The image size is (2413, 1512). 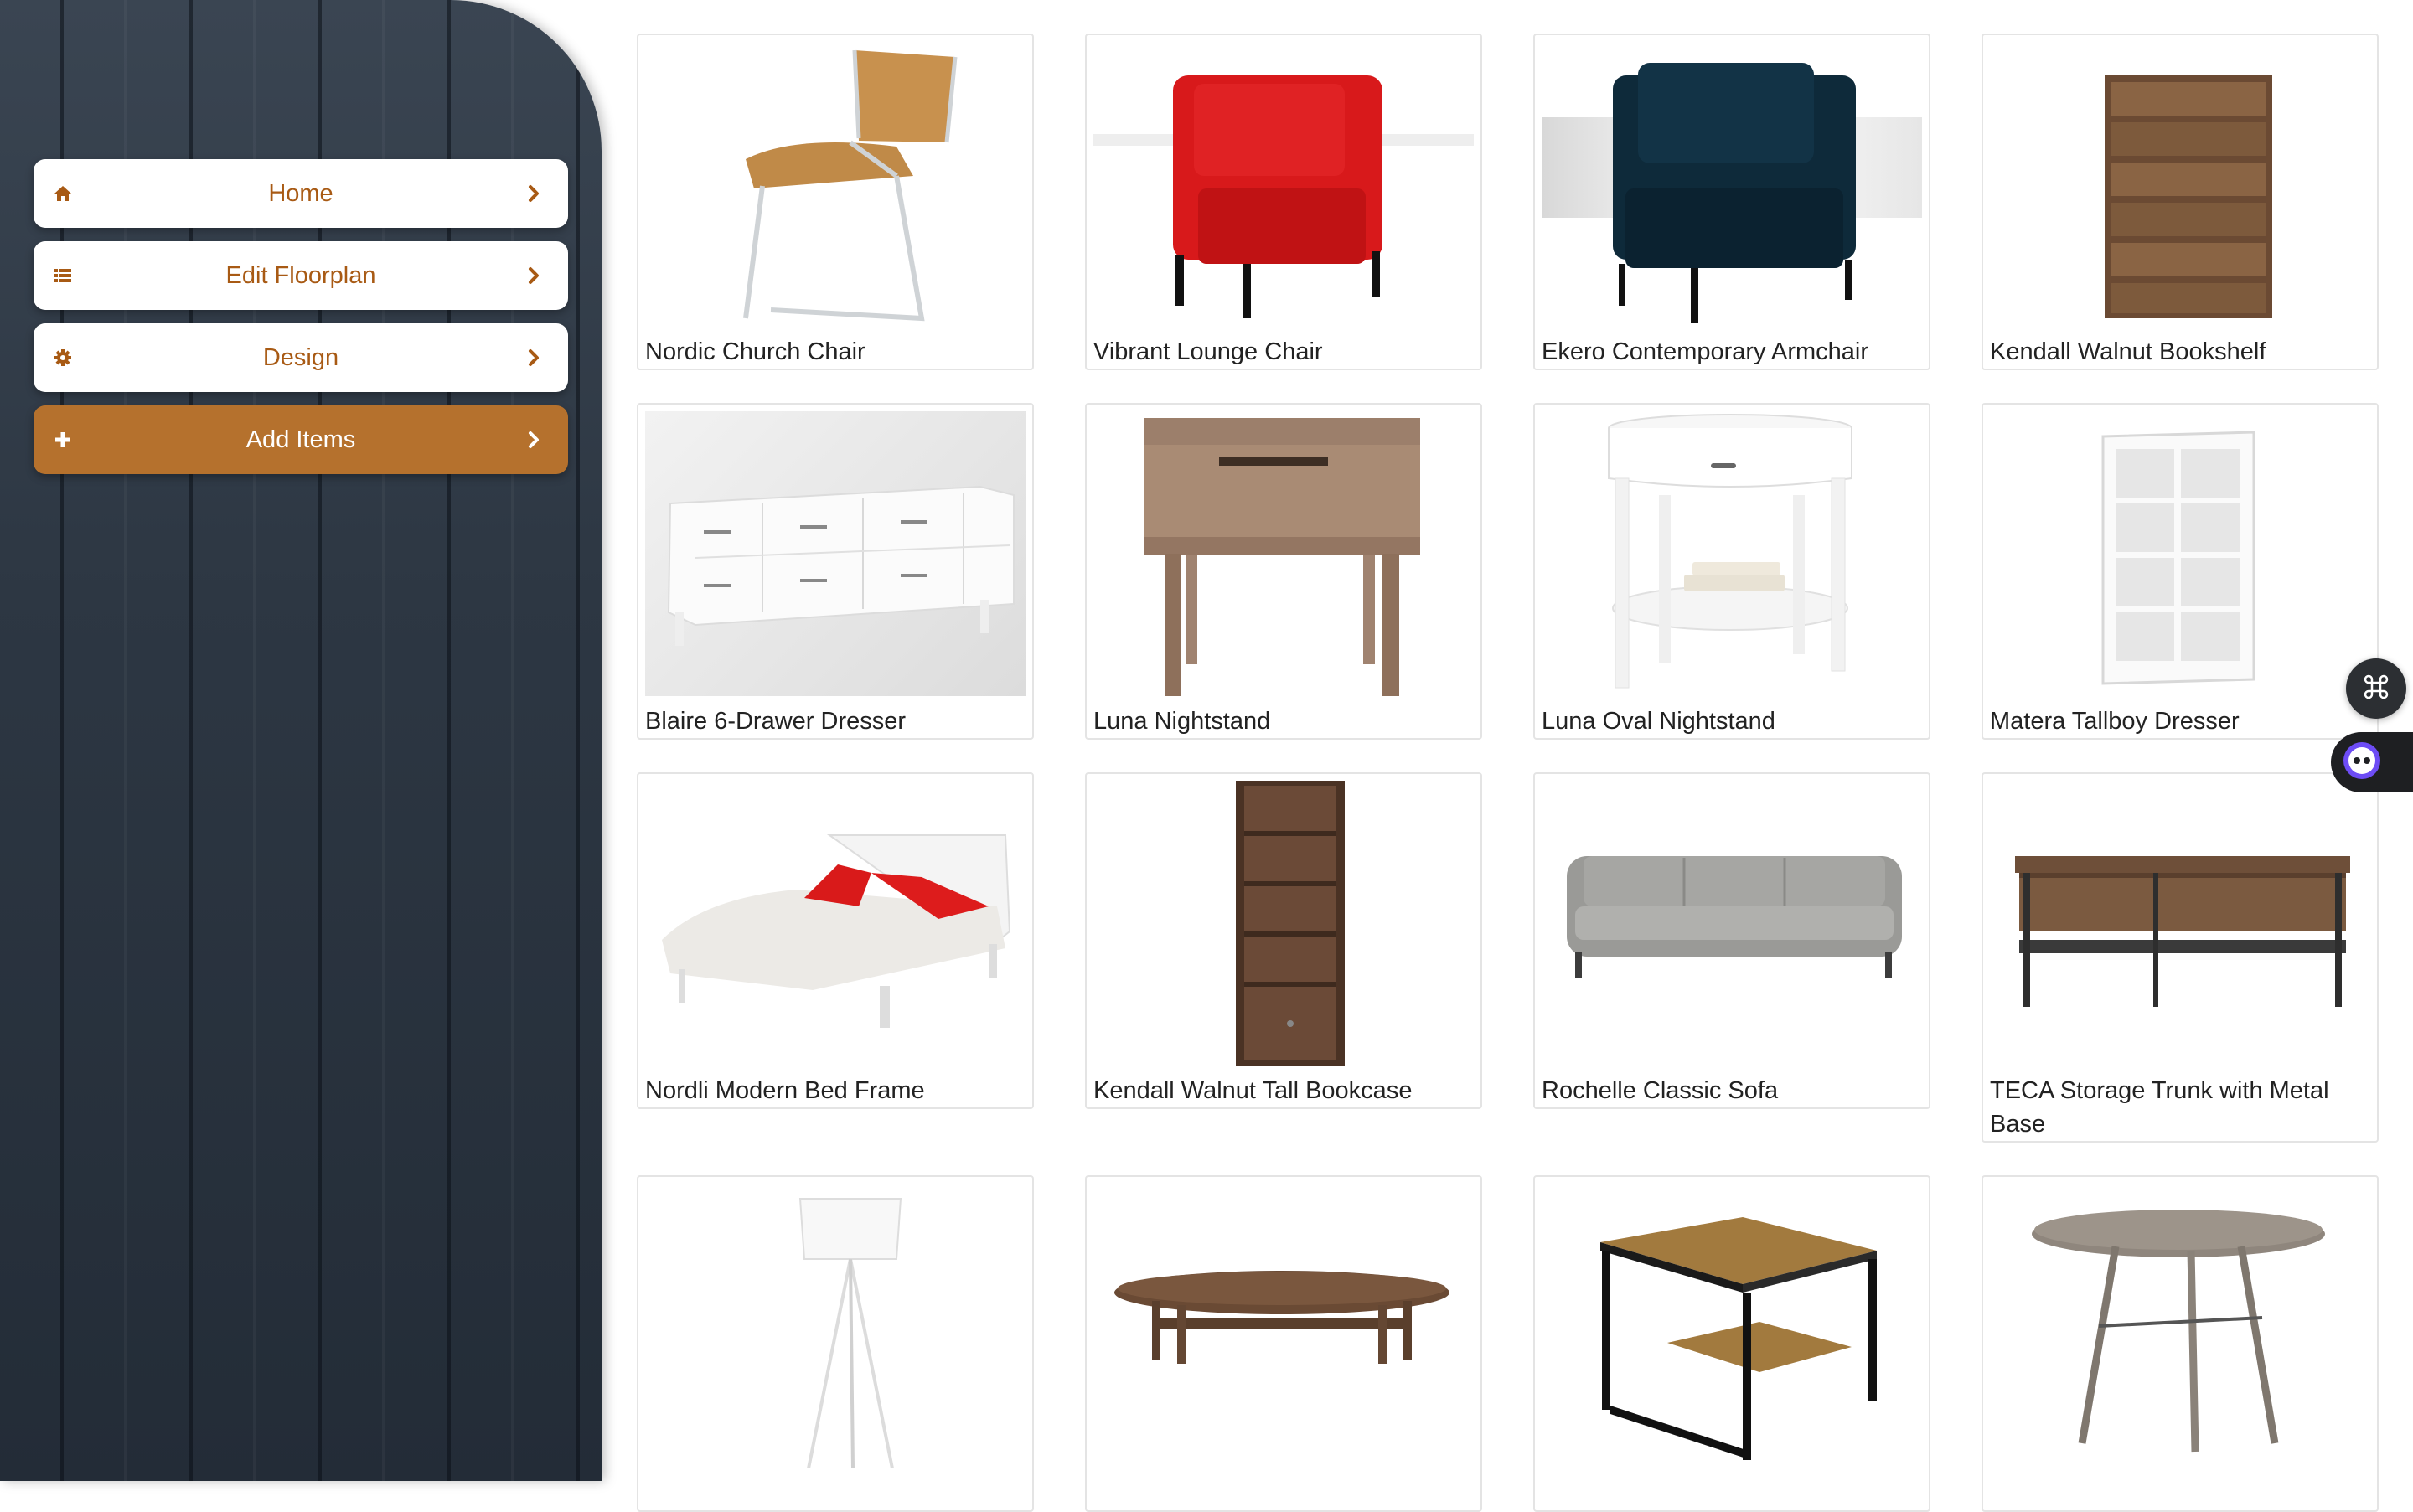 I want to click on item-name: Nordic Church Chair, so click(x=755, y=351).